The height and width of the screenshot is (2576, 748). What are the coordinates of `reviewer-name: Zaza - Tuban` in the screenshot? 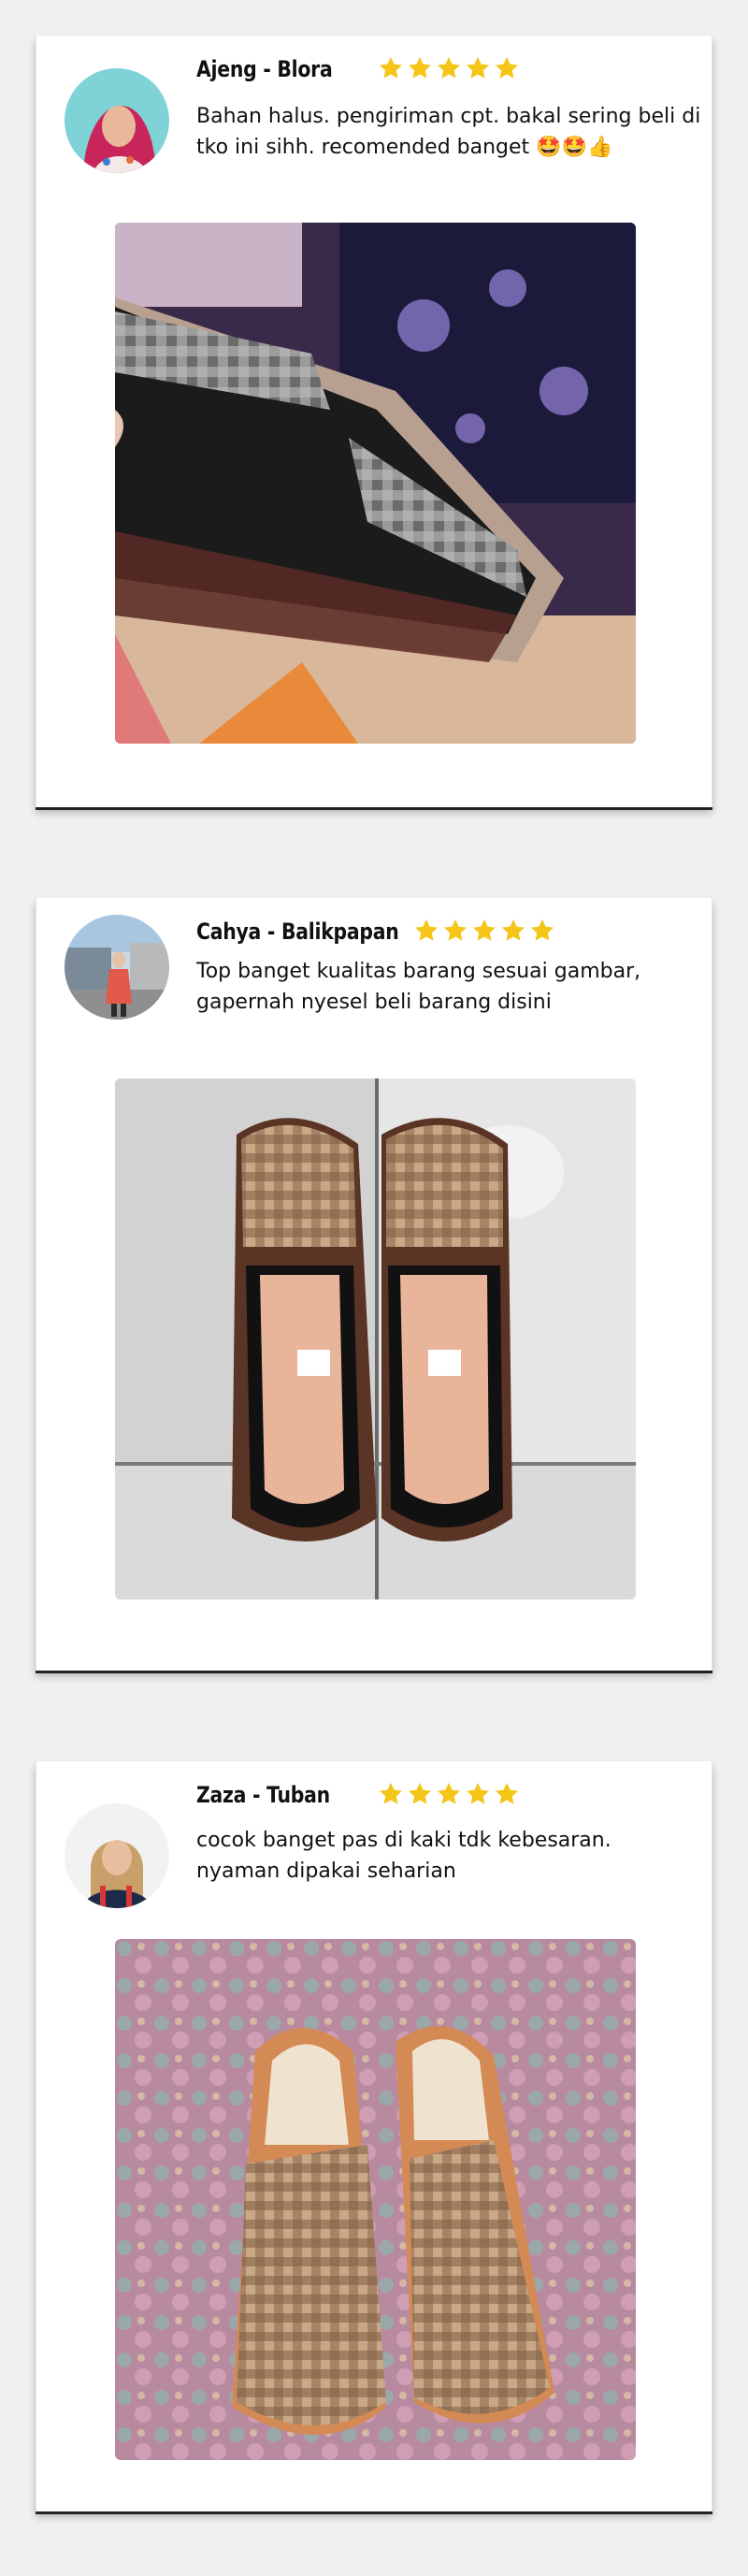 It's located at (263, 1795).